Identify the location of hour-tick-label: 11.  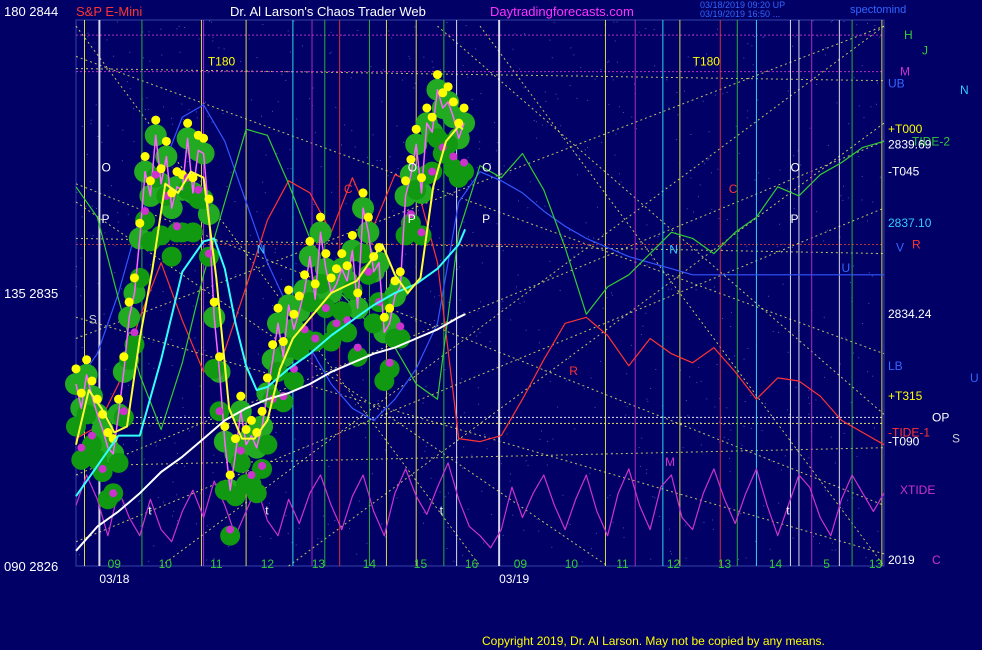
(216, 564).